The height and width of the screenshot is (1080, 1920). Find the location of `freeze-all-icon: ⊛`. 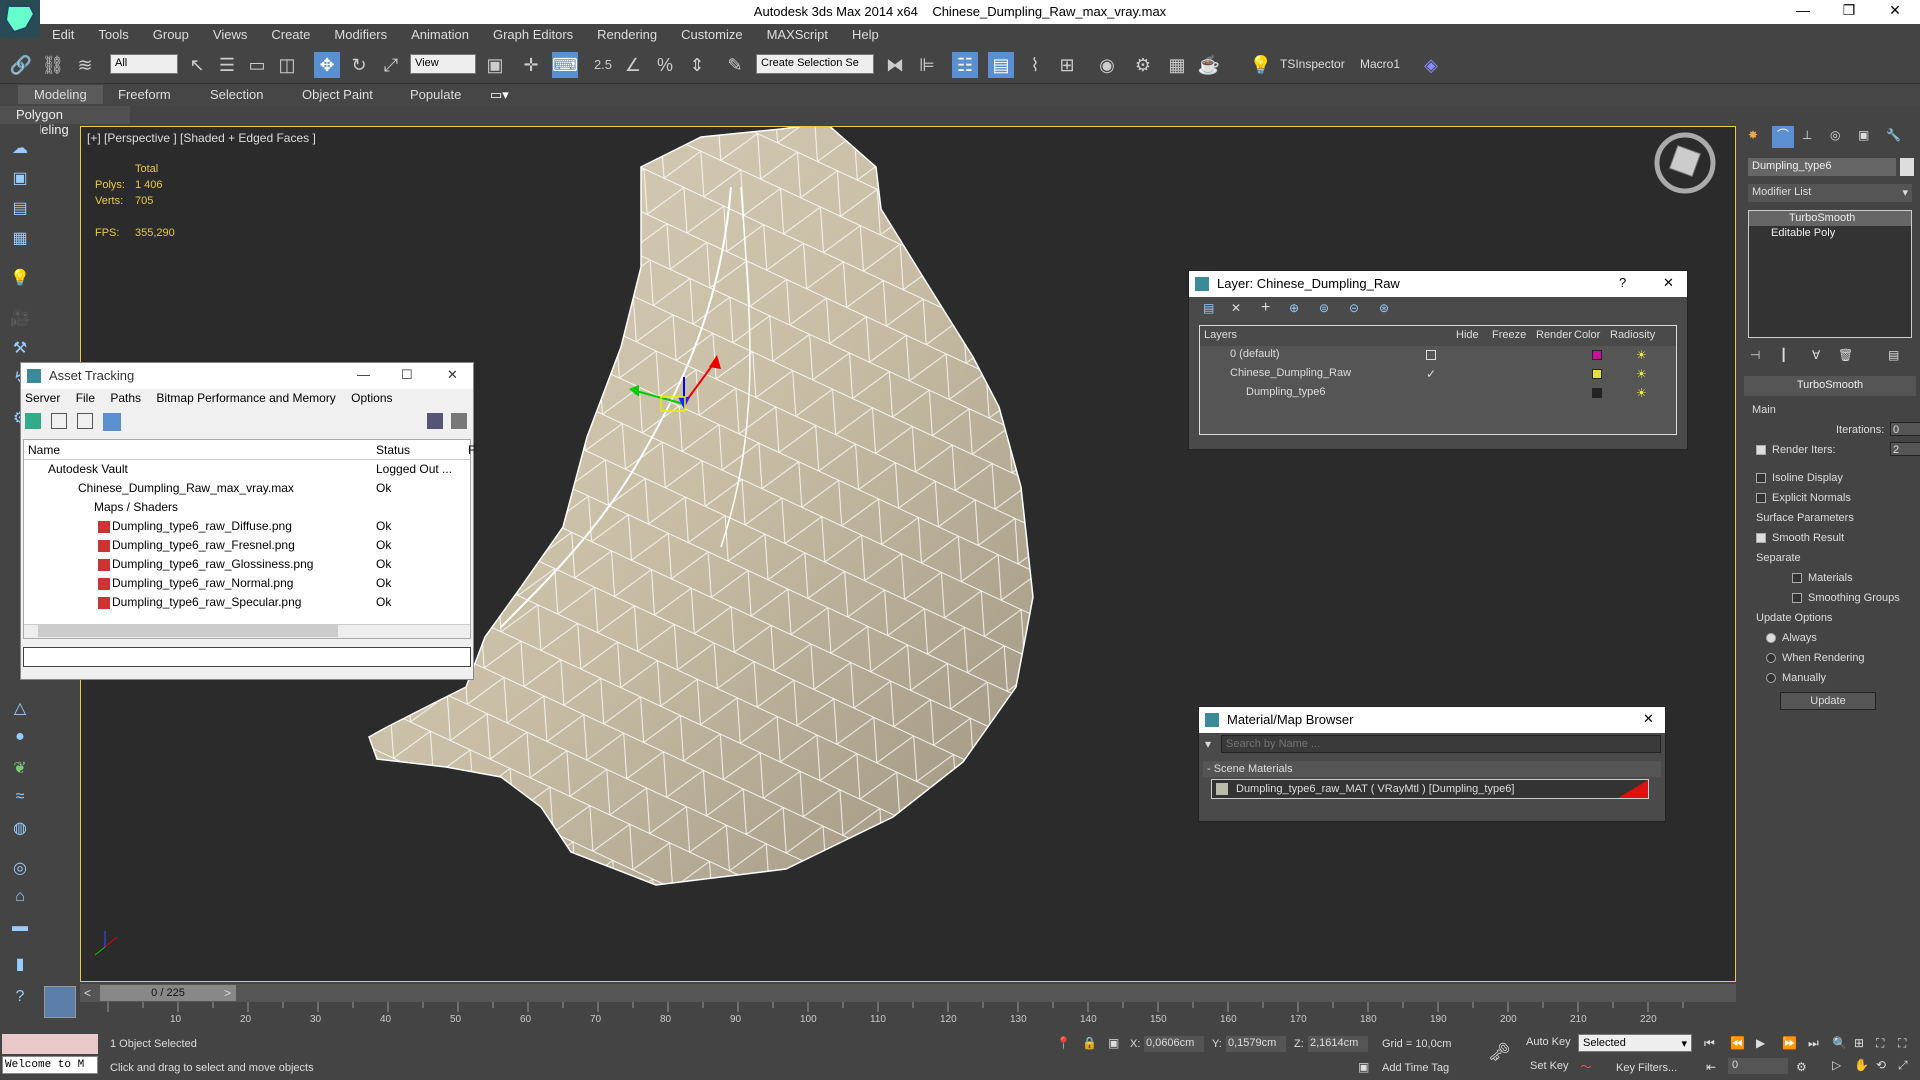

freeze-all-icon: ⊛ is located at coordinates (1384, 308).